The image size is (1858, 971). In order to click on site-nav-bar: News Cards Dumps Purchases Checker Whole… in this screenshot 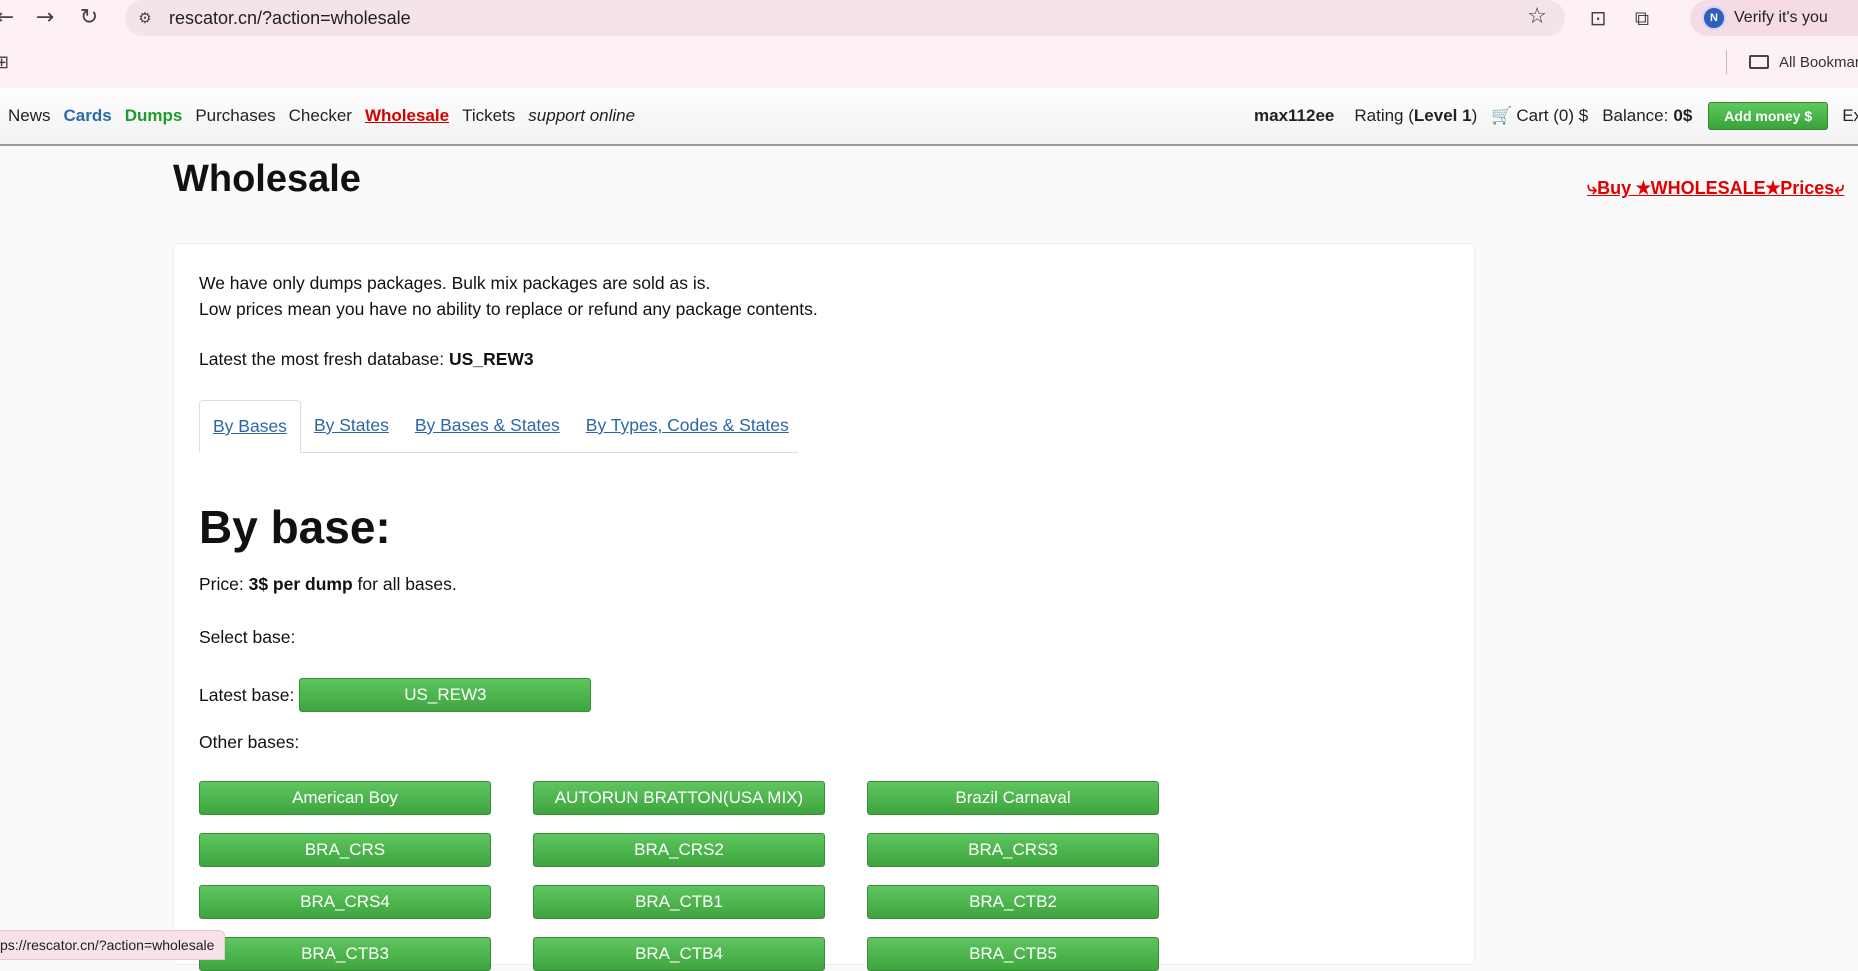, I will do `click(929, 117)`.